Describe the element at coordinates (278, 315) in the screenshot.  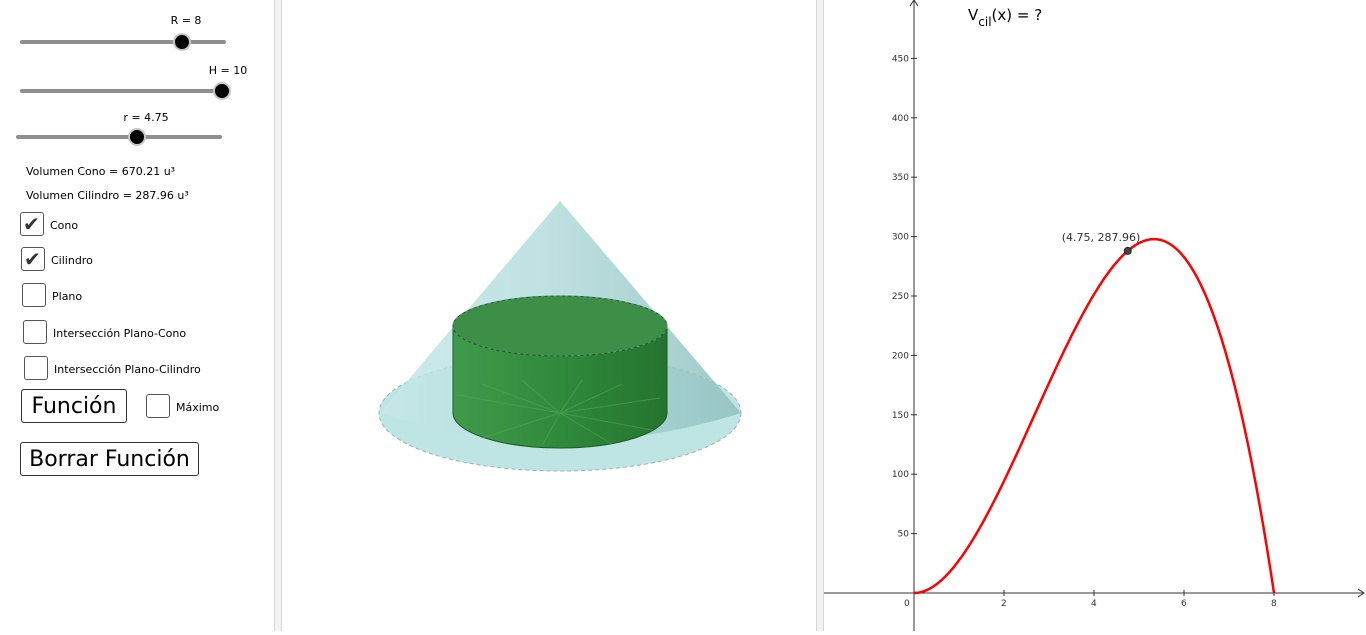
I see `panel-divider-left` at that location.